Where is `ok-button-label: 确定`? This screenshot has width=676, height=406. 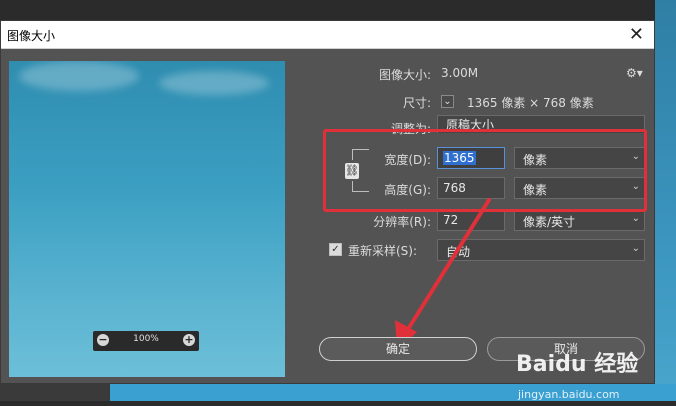
ok-button-label: 确定 is located at coordinates (397, 349).